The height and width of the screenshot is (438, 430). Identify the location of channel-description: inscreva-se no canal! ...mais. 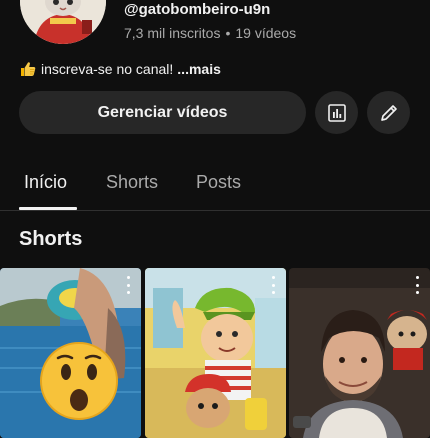
(120, 69).